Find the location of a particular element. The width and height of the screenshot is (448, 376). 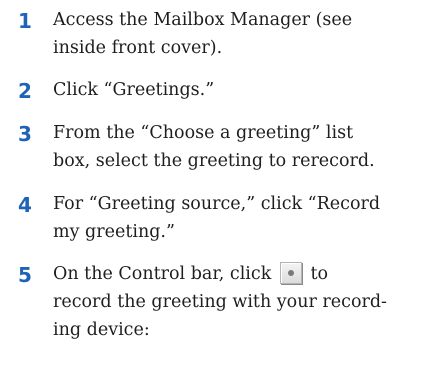

record-button is located at coordinates (290, 273).